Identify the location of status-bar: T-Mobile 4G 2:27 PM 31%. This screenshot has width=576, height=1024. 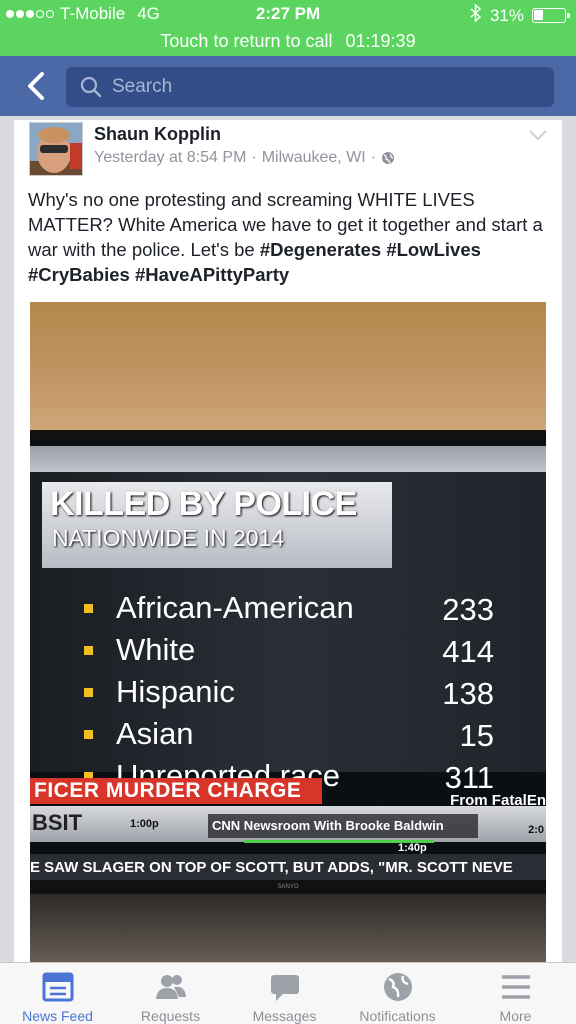
(288, 14).